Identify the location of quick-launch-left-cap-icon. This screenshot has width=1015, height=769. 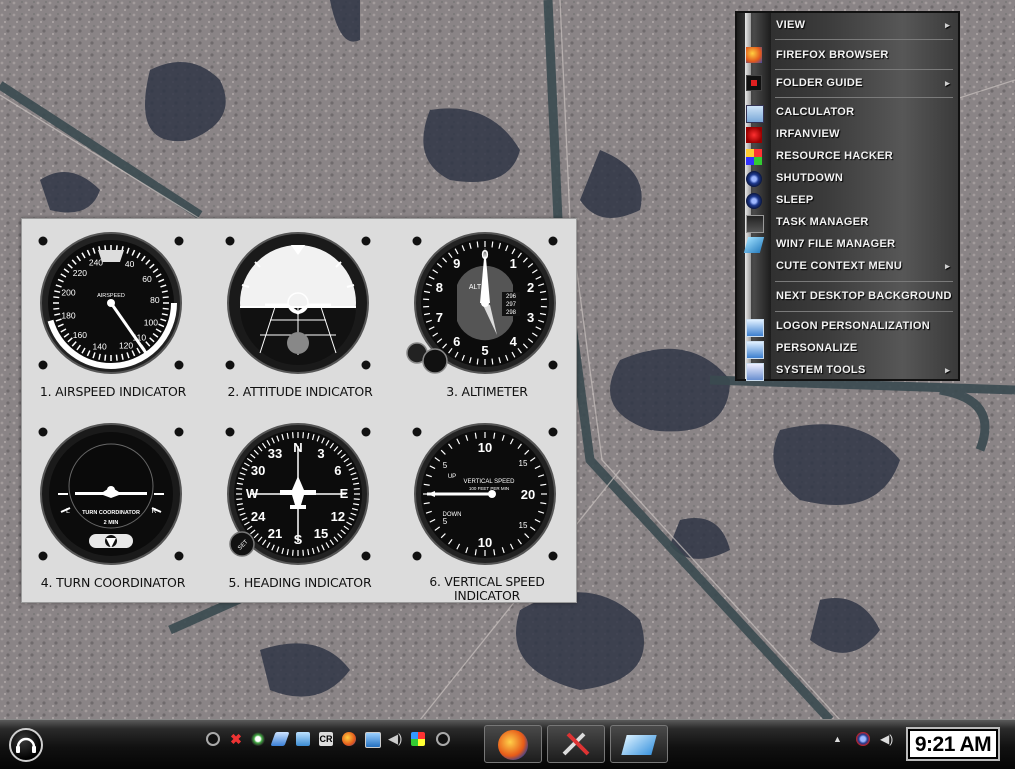
(213, 739).